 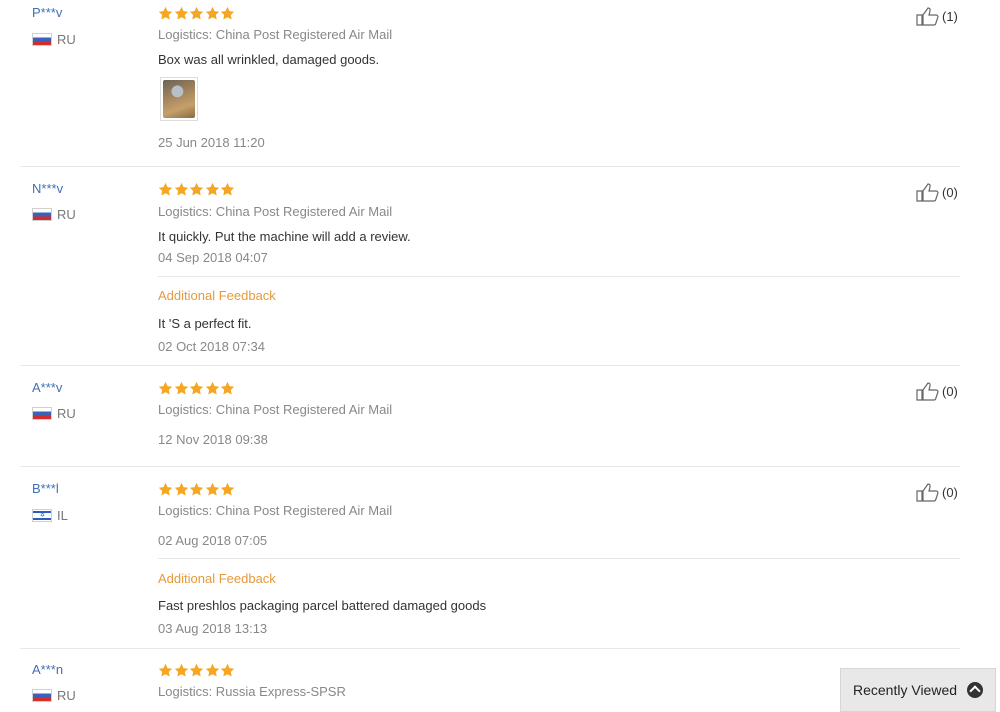 I want to click on recently-viewed-label: Recently Viewed, so click(x=905, y=690).